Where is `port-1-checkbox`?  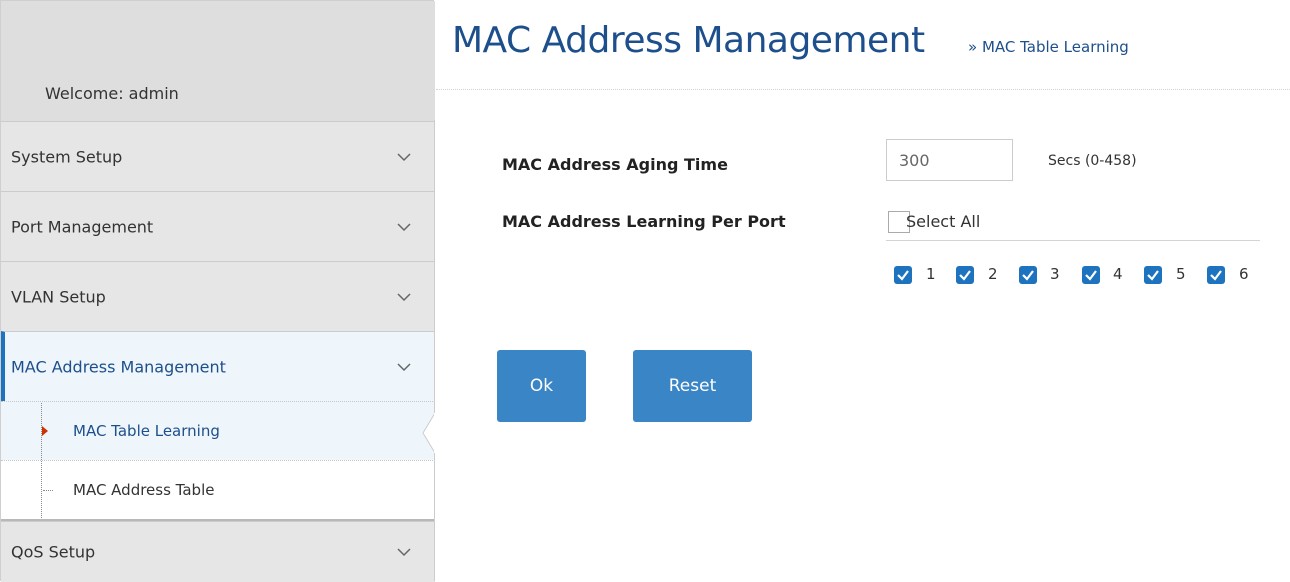
port-1-checkbox is located at coordinates (903, 275).